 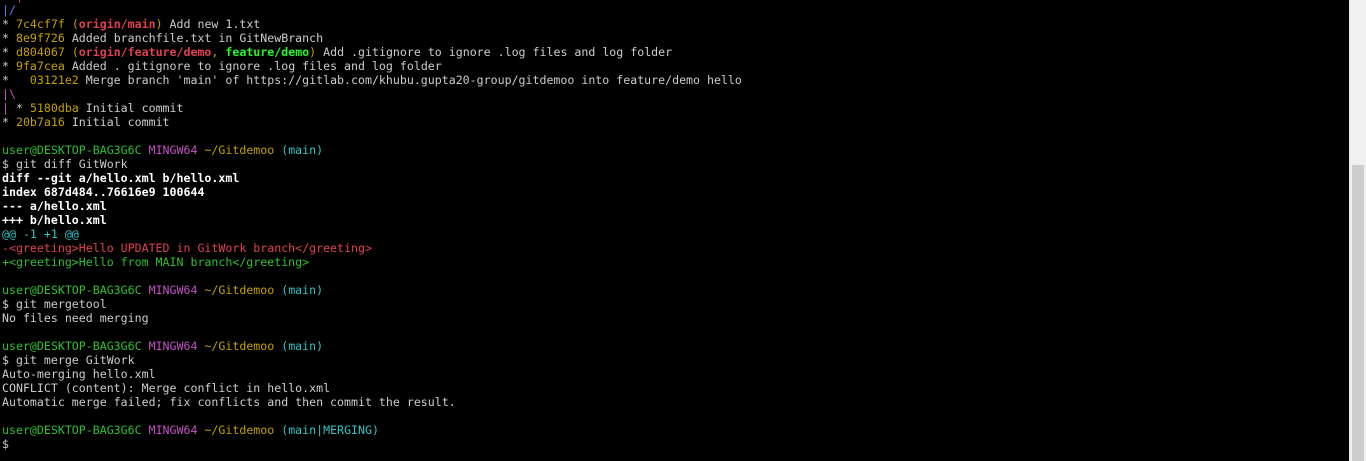 I want to click on vertical-scrollbar, so click(x=1357, y=230).